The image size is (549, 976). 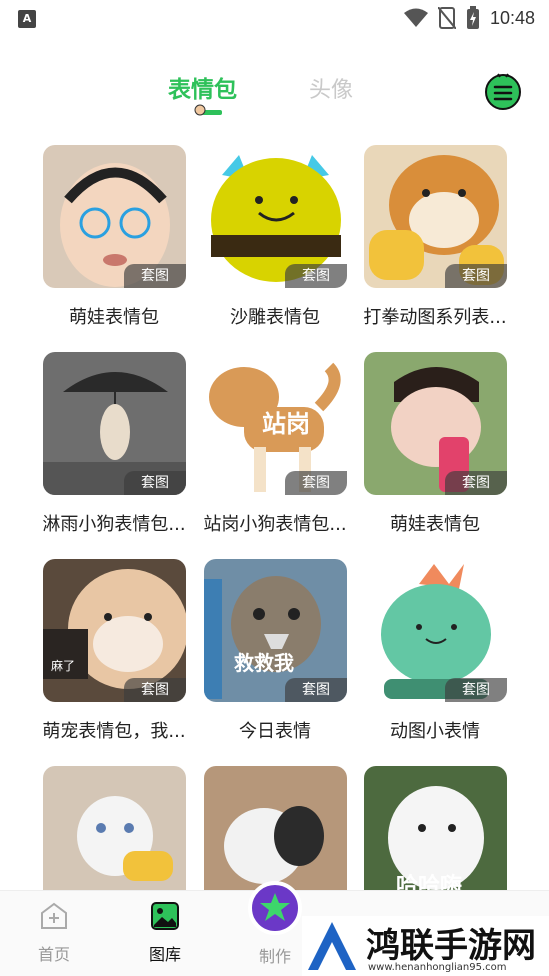 I want to click on pack-card: 套图 沙雕表情包, so click(x=285, y=245).